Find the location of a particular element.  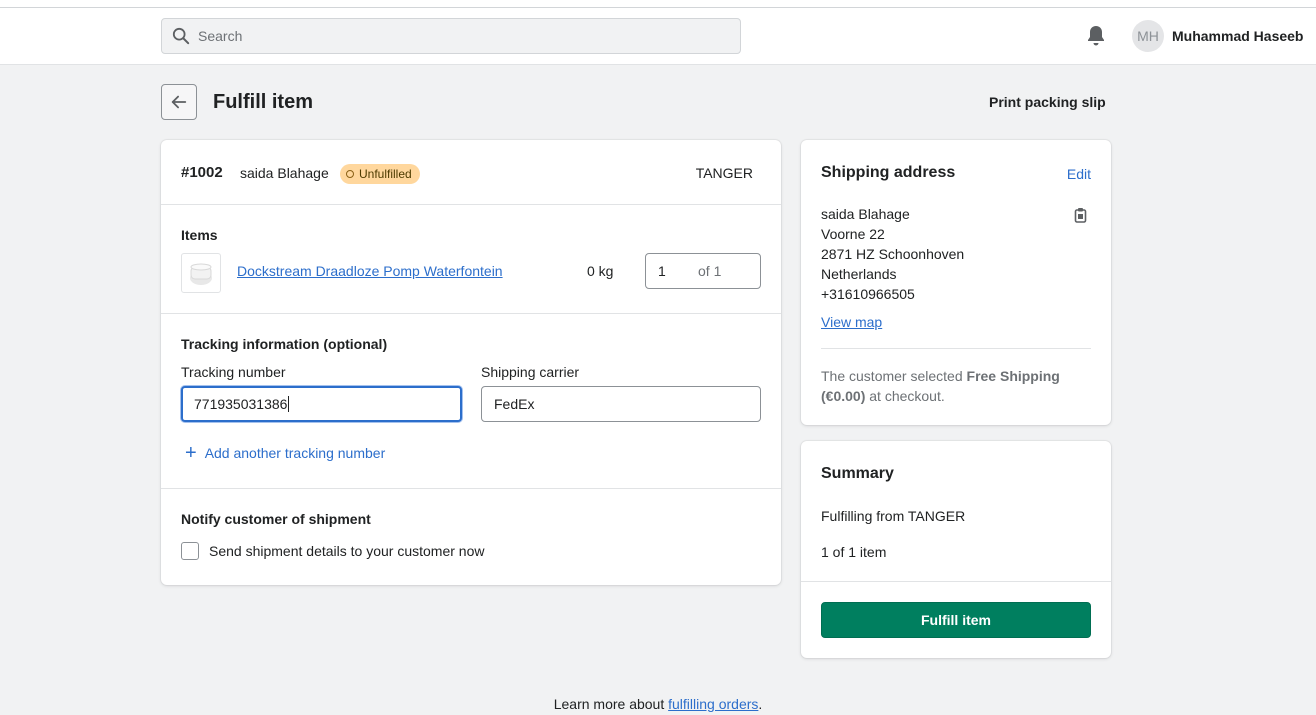

note-suffix: at checkout. is located at coordinates (905, 396).